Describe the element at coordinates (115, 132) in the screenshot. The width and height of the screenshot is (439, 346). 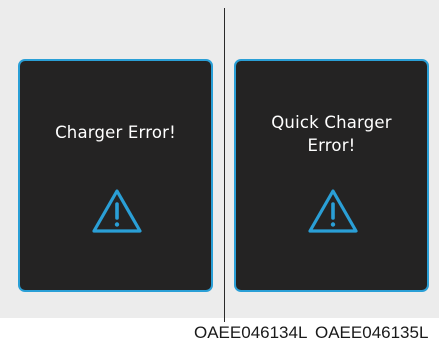
I see `charger-error-message: Charger Error!` at that location.